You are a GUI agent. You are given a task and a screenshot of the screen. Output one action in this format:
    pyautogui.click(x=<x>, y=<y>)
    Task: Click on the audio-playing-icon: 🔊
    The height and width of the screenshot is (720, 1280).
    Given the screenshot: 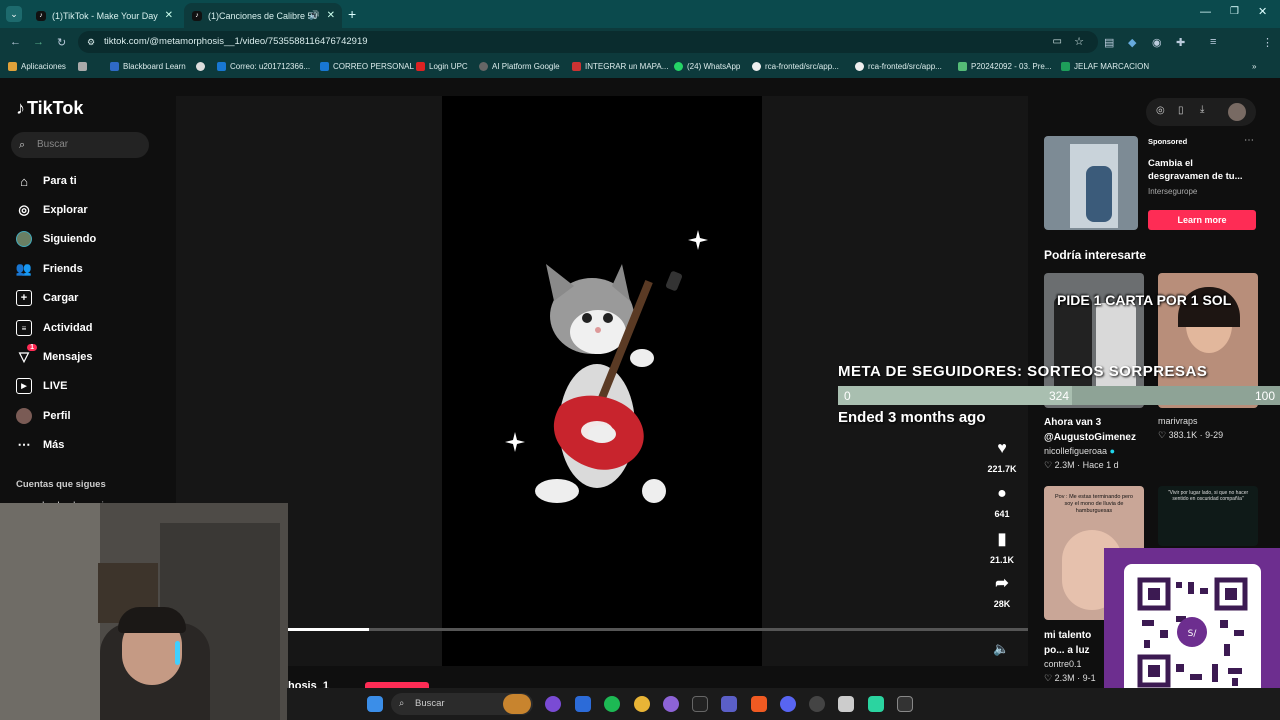 What is the action you would take?
    pyautogui.click(x=314, y=15)
    